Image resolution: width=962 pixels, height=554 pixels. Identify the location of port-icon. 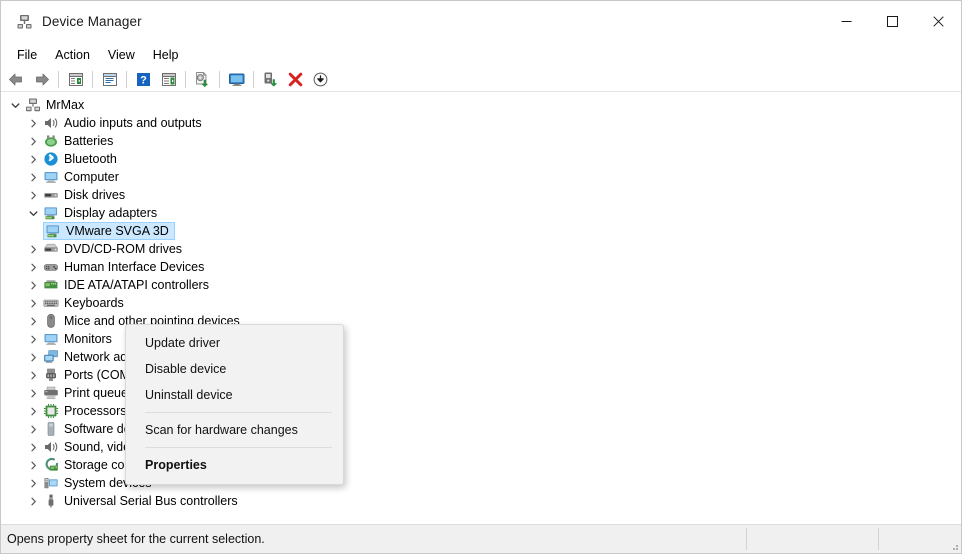
(51, 375).